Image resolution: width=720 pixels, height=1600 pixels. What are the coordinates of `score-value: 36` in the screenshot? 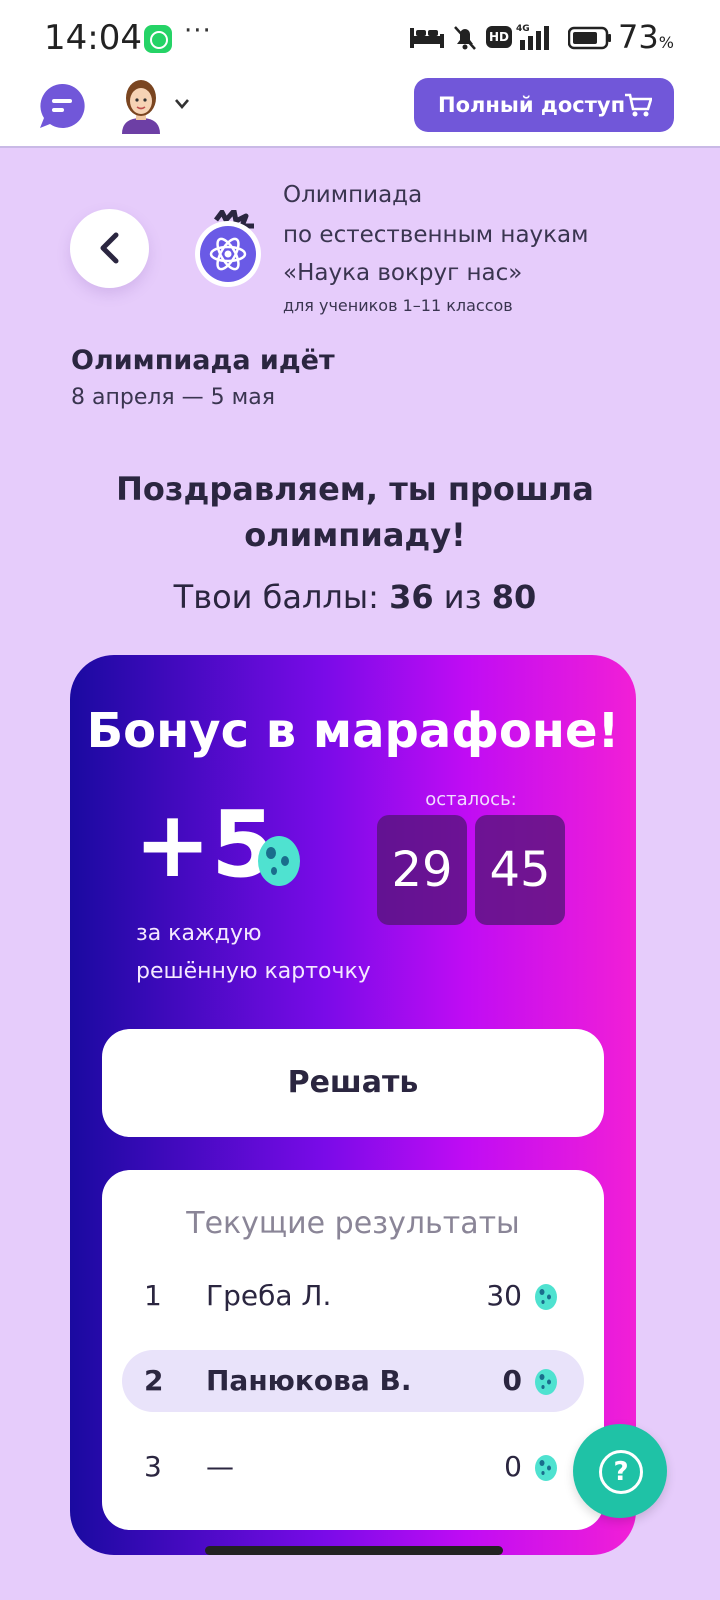 It's located at (411, 597).